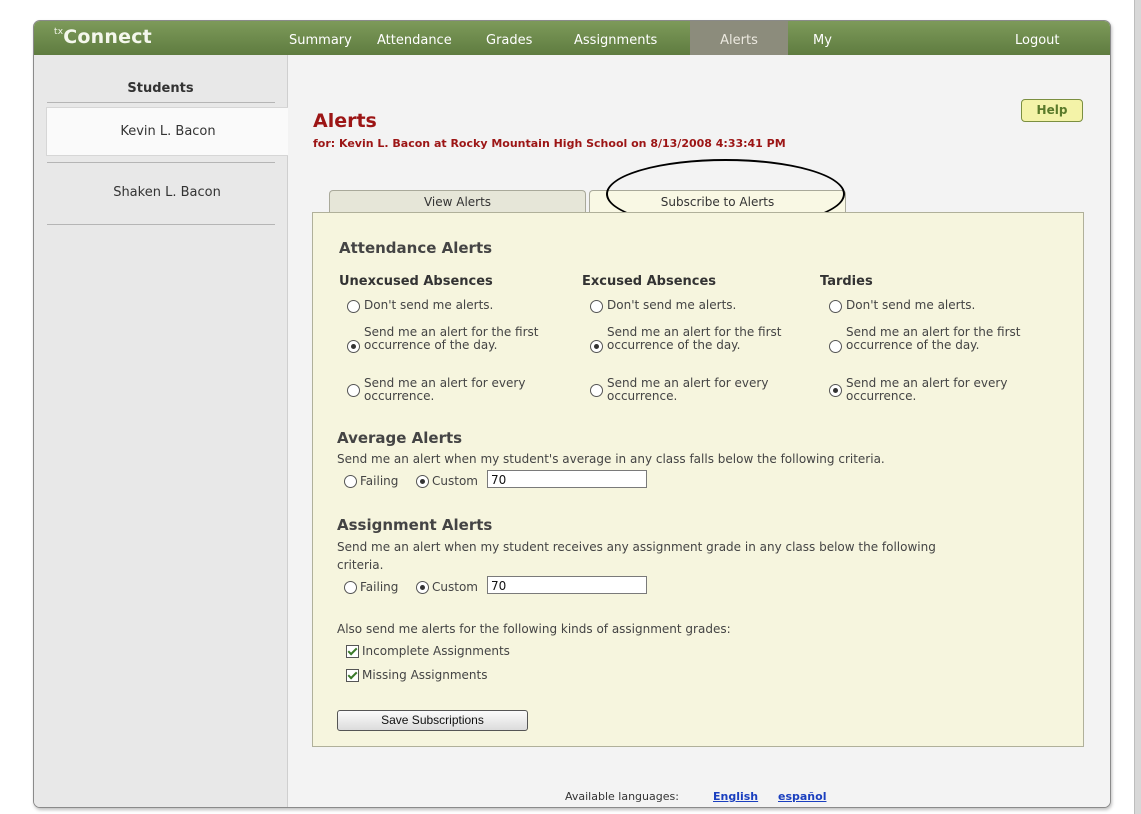 The width and height of the screenshot is (1141, 814). Describe the element at coordinates (416, 248) in the screenshot. I see `attendance-heading: Attendance Alerts` at that location.